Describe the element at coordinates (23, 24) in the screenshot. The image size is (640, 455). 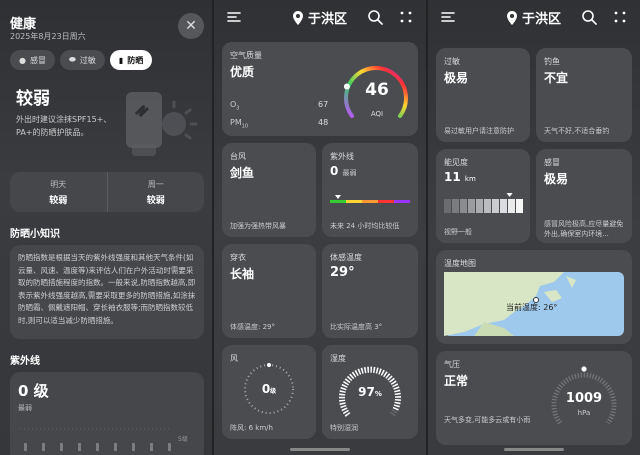
I see `page-title: 健康` at that location.